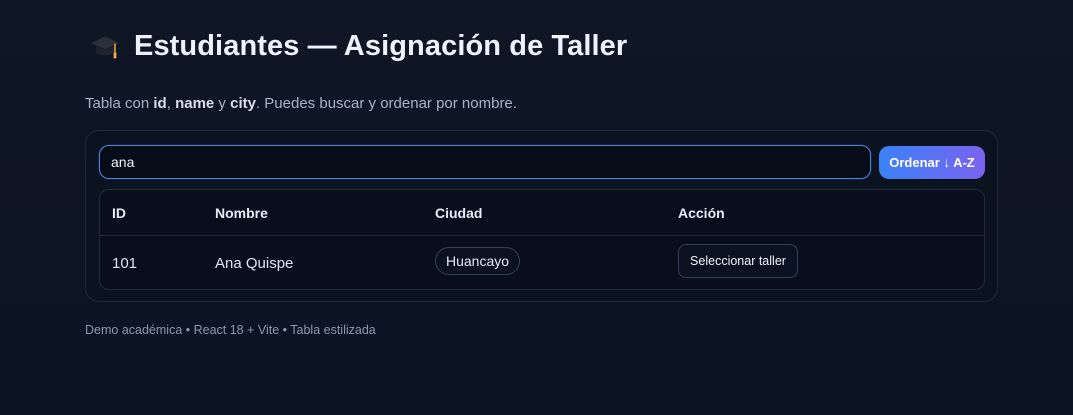  I want to click on column-header-name: Nombre, so click(241, 213).